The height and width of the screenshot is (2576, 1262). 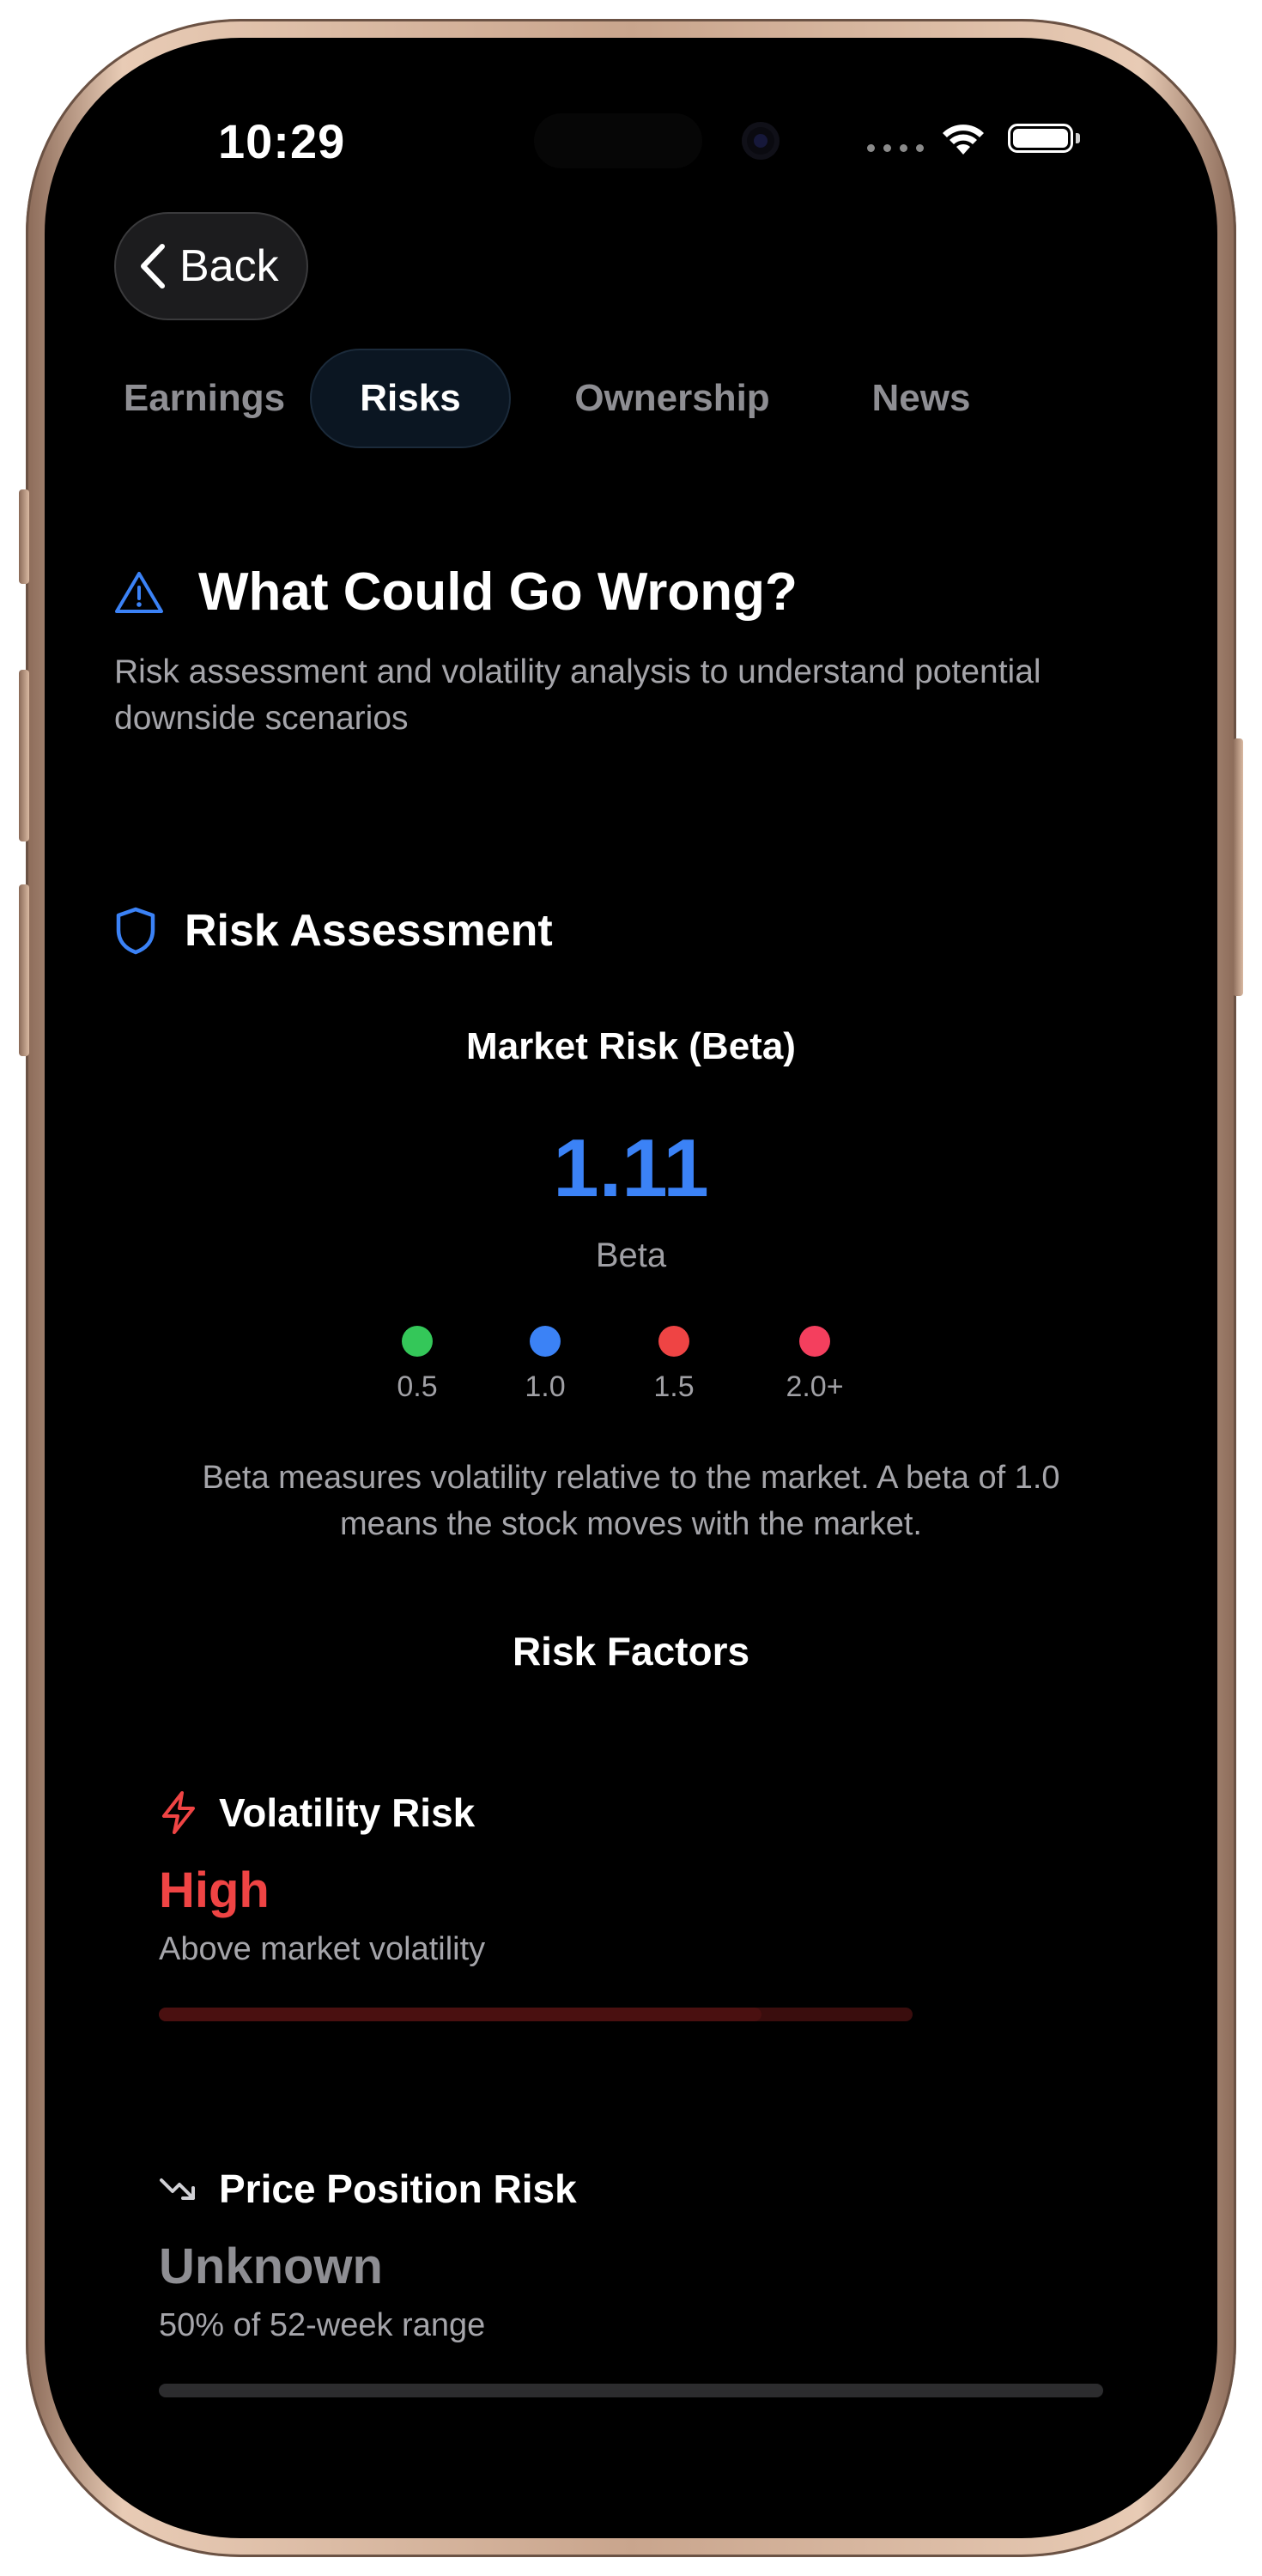 I want to click on tab-risks: Risks, so click(x=411, y=399).